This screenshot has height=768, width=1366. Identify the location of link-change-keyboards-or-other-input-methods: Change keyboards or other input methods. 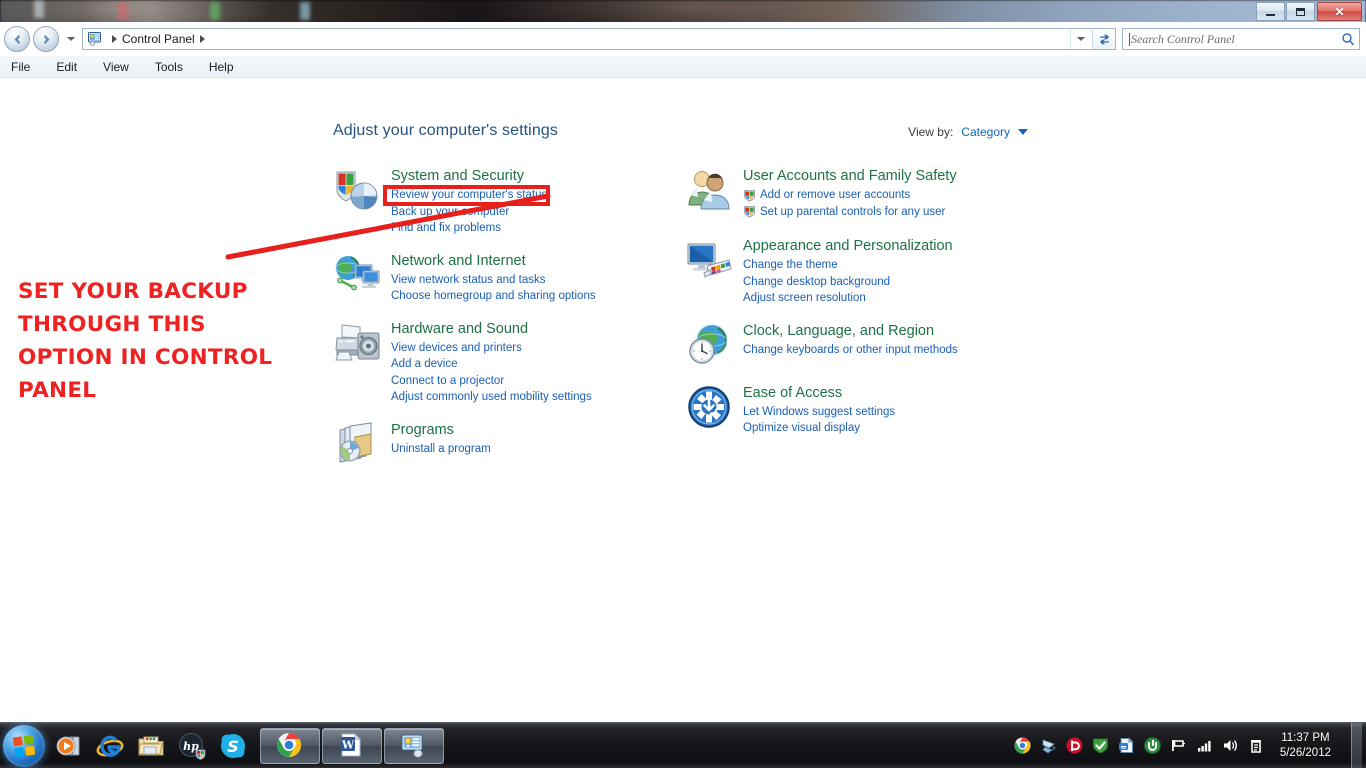
(850, 350).